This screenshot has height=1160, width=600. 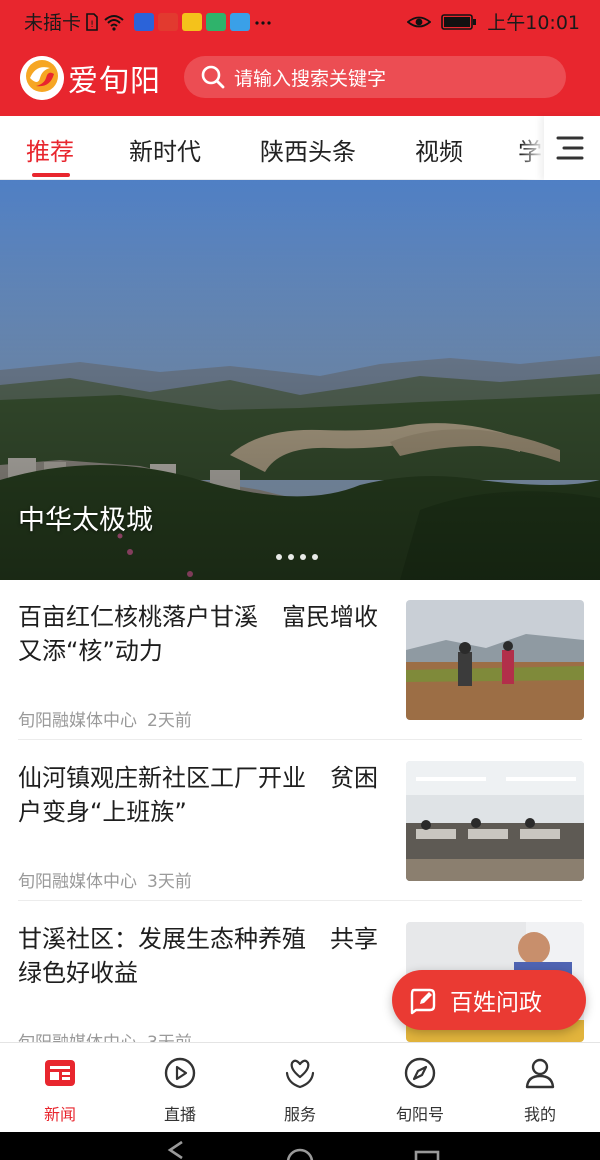 I want to click on app-logo-icon, so click(x=42, y=78).